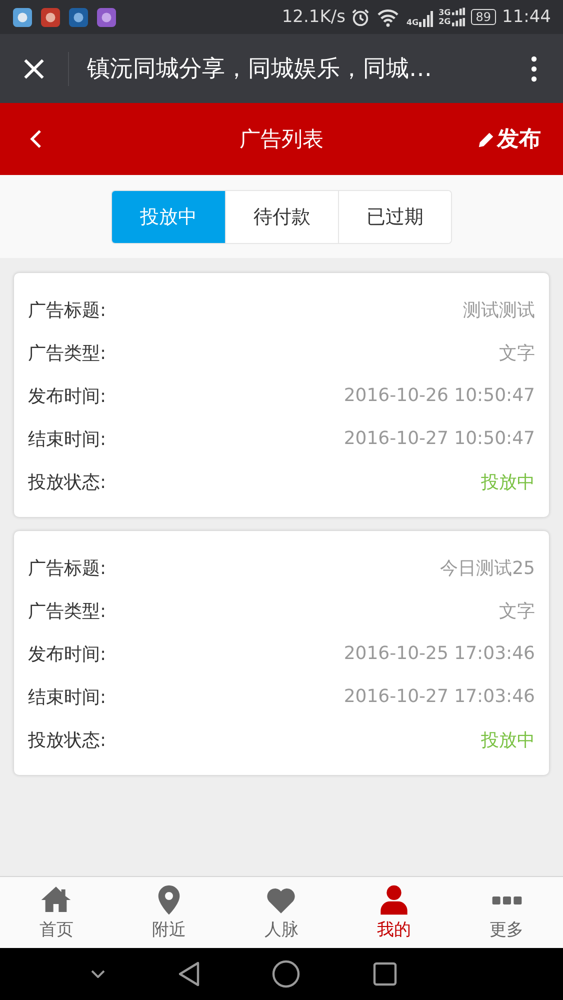 This screenshot has height=1000, width=563. Describe the element at coordinates (286, 974) in the screenshot. I see `home-circle-icon` at that location.